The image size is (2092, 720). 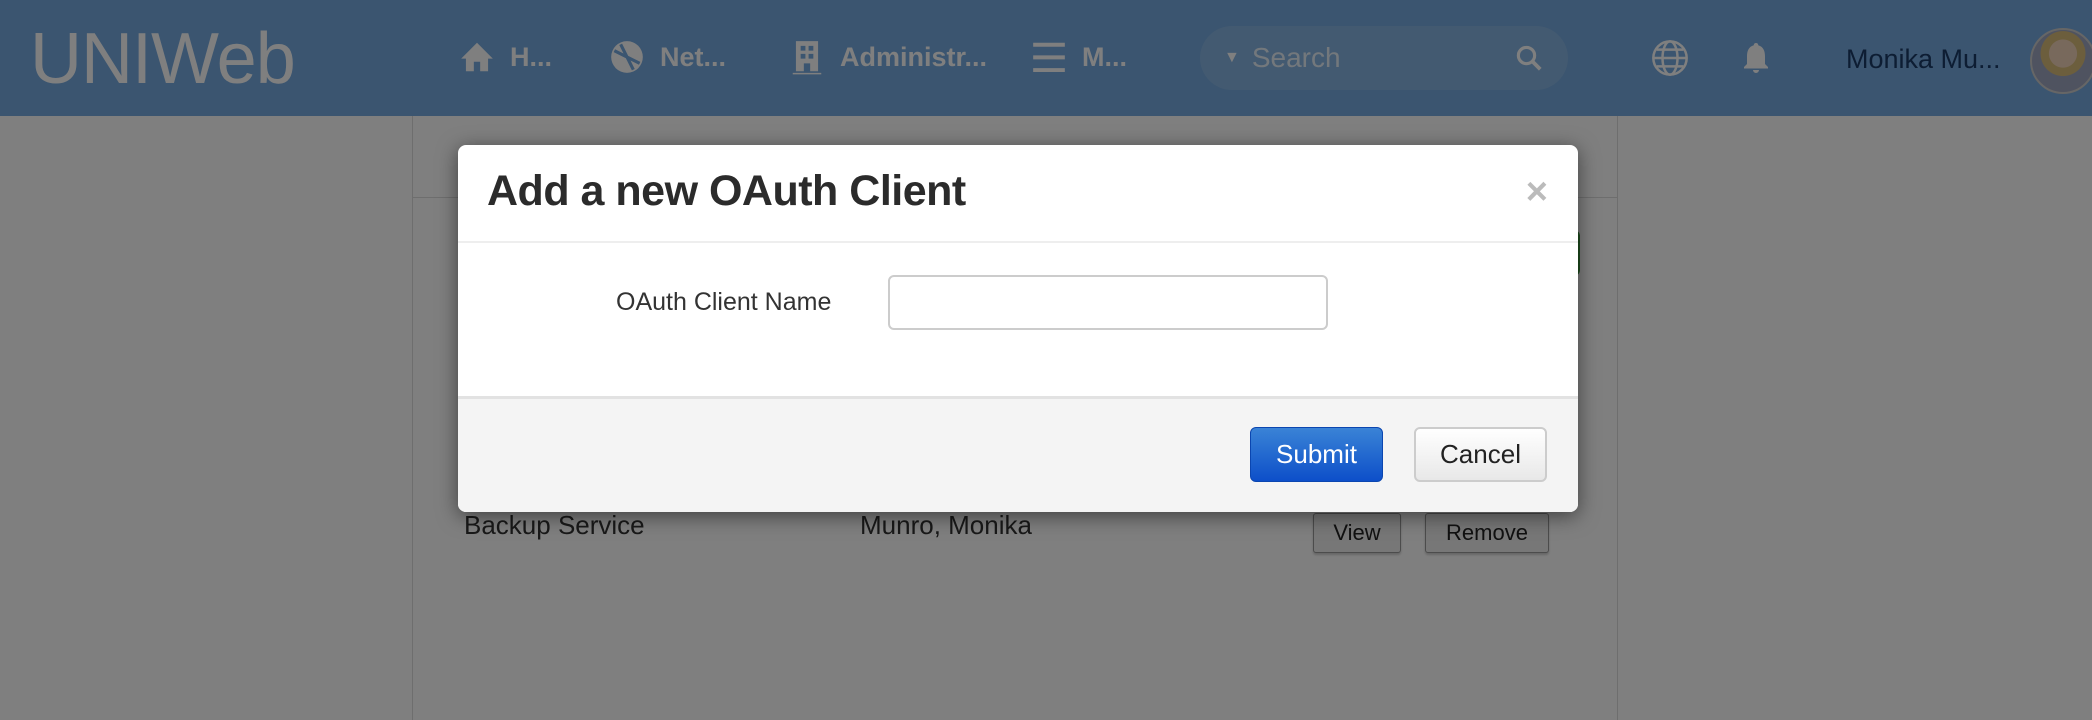 What do you see at coordinates (726, 191) in the screenshot?
I see `modal-title: Add a new OAuth Client` at bounding box center [726, 191].